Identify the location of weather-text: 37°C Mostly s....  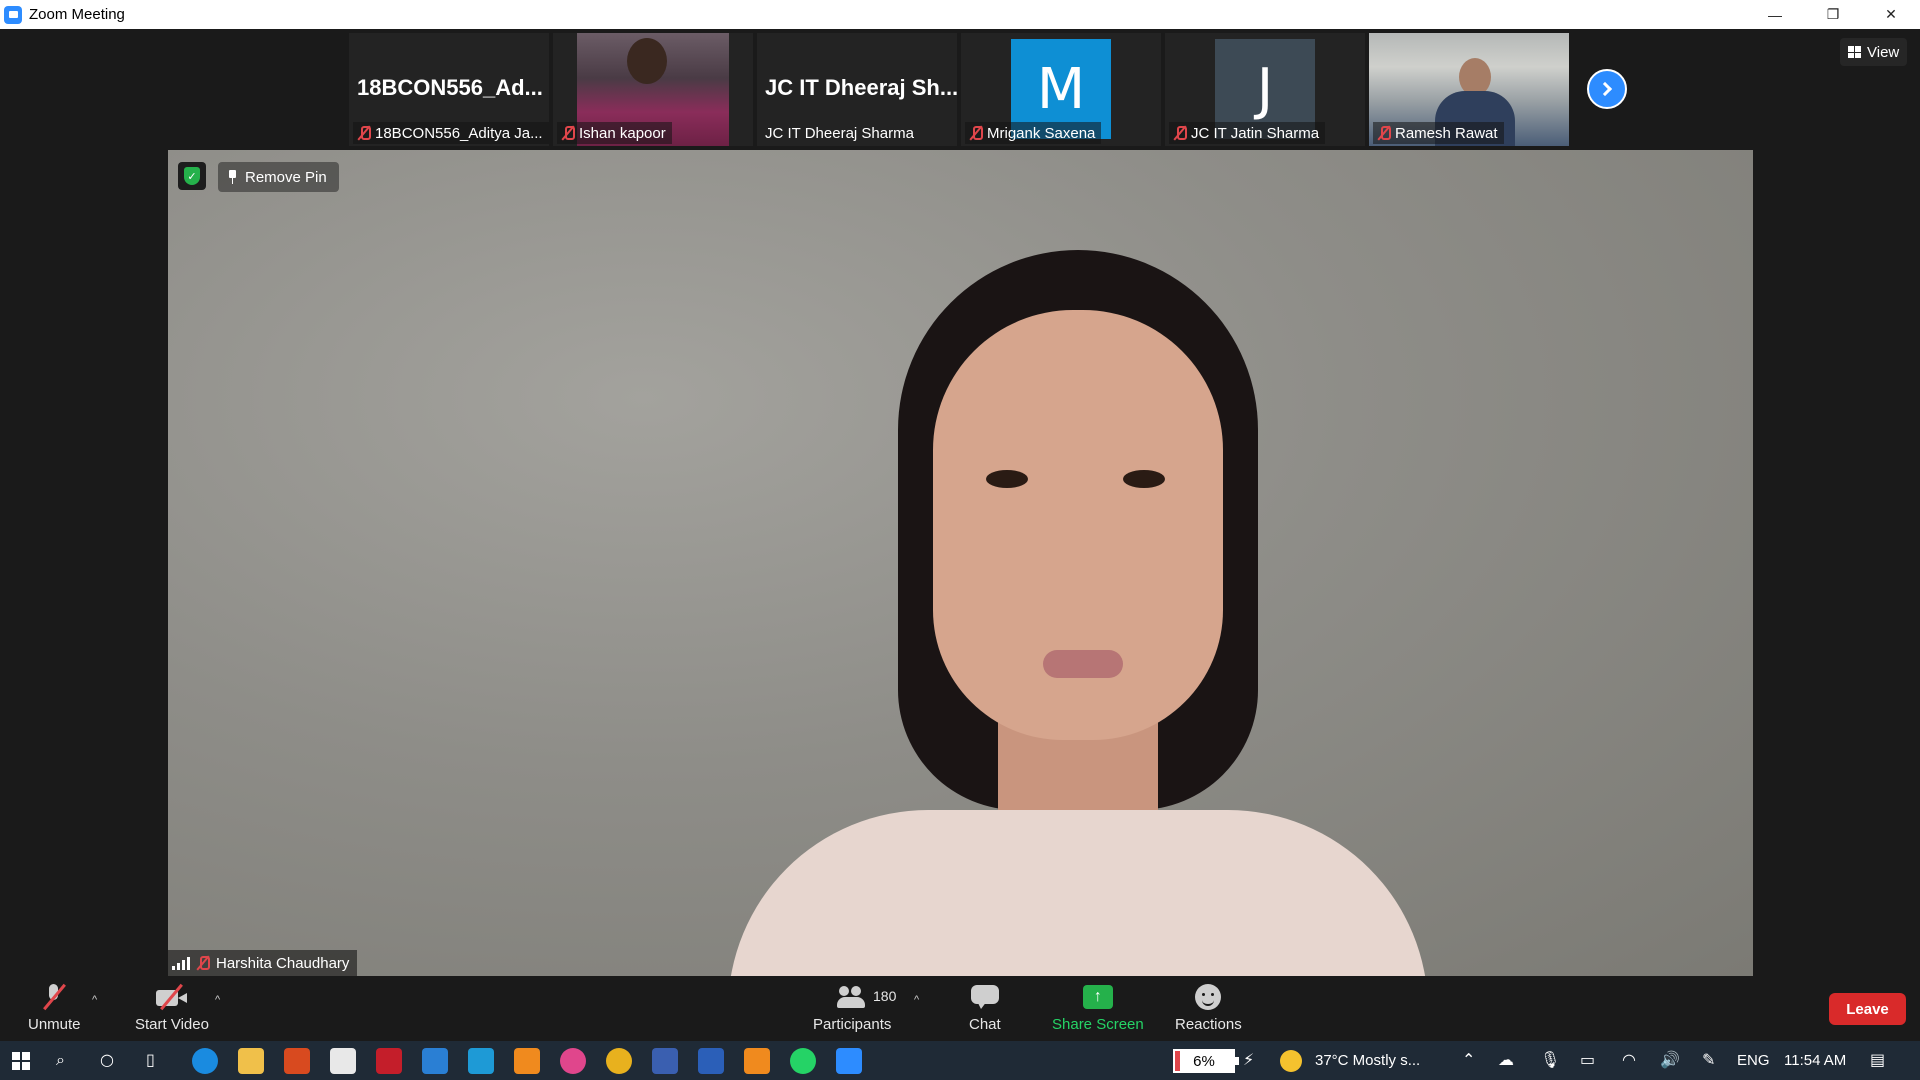
(1367, 1060).